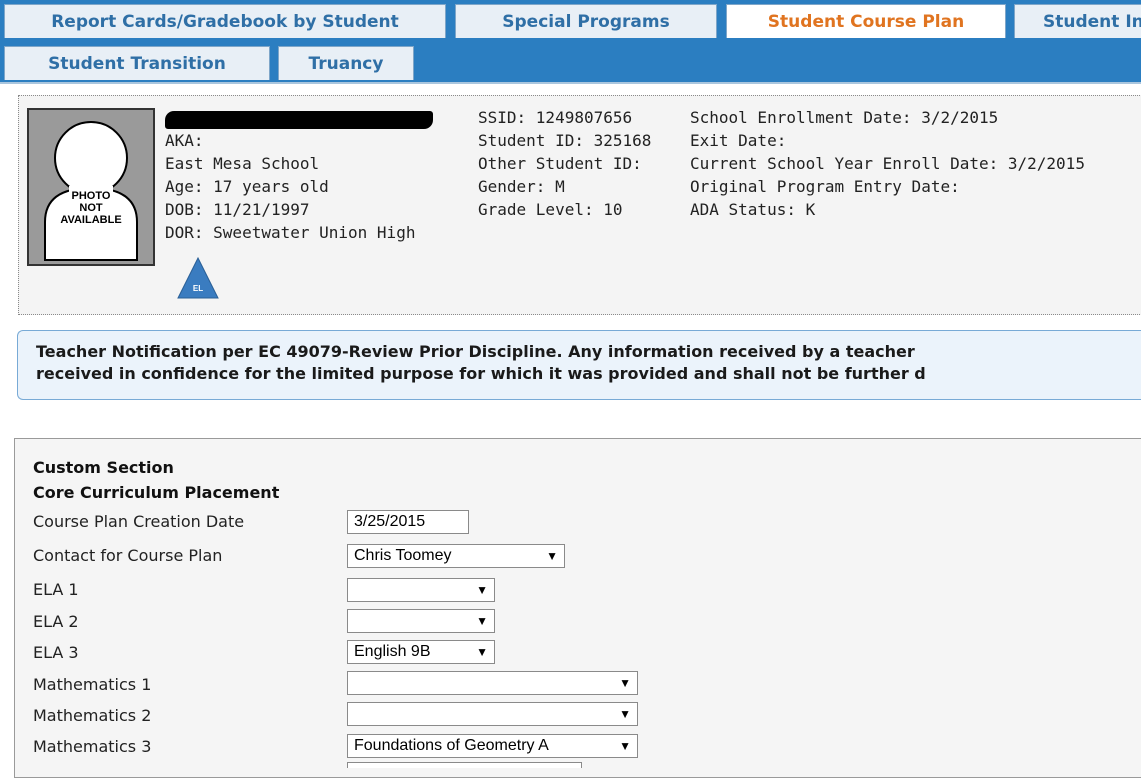  I want to click on mathematics-3-selected-value: Foundations of Geometry A, so click(451, 745).